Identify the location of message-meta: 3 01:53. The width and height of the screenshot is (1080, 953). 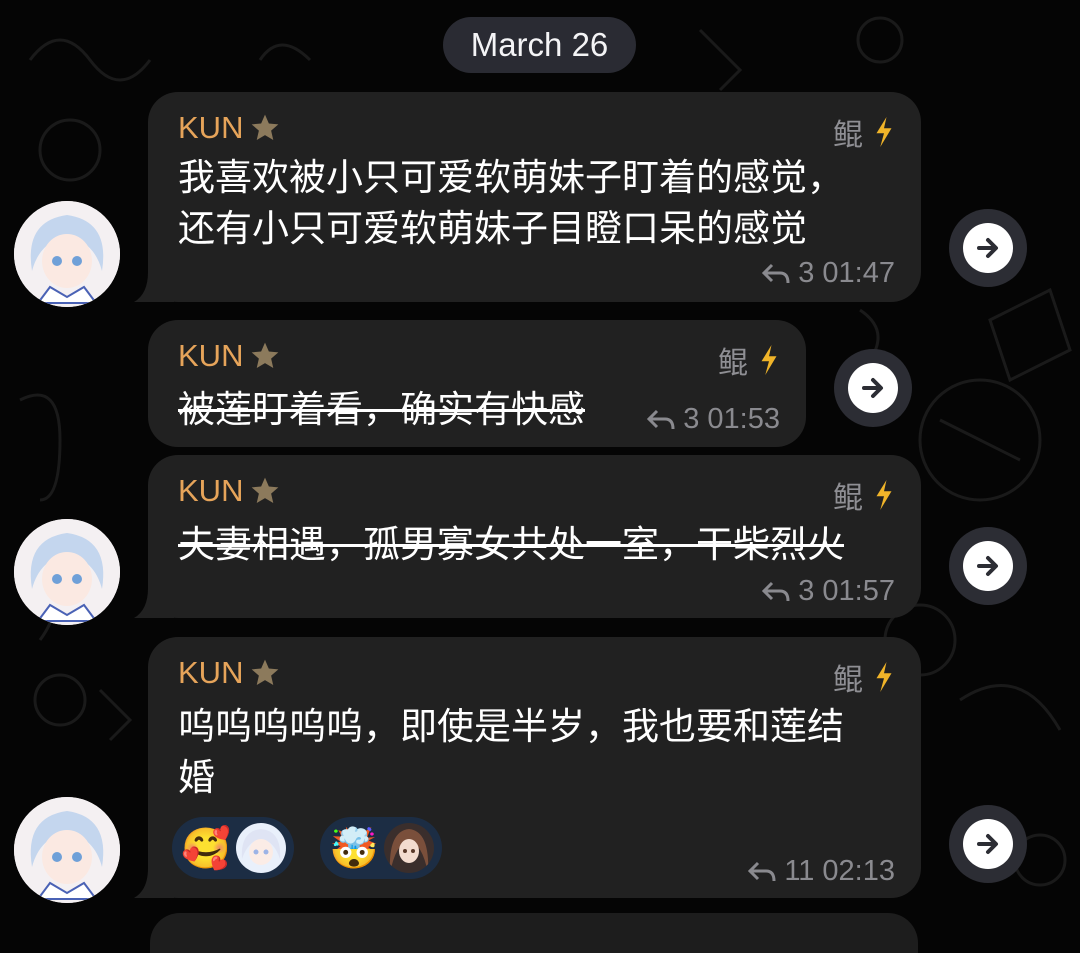
(713, 419).